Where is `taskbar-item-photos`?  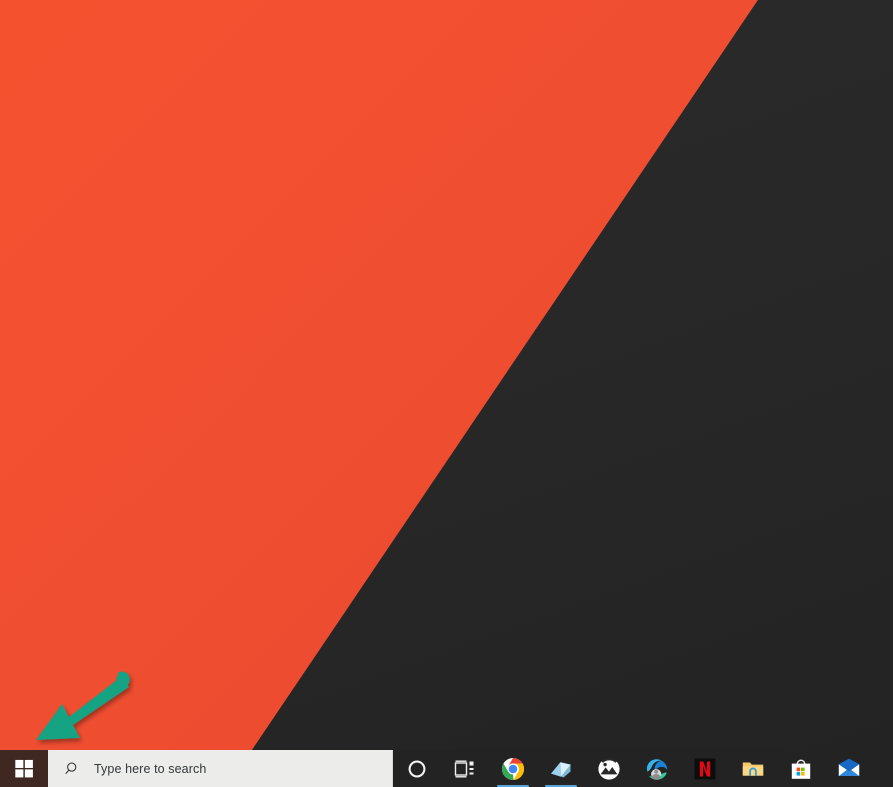 taskbar-item-photos is located at coordinates (609, 768).